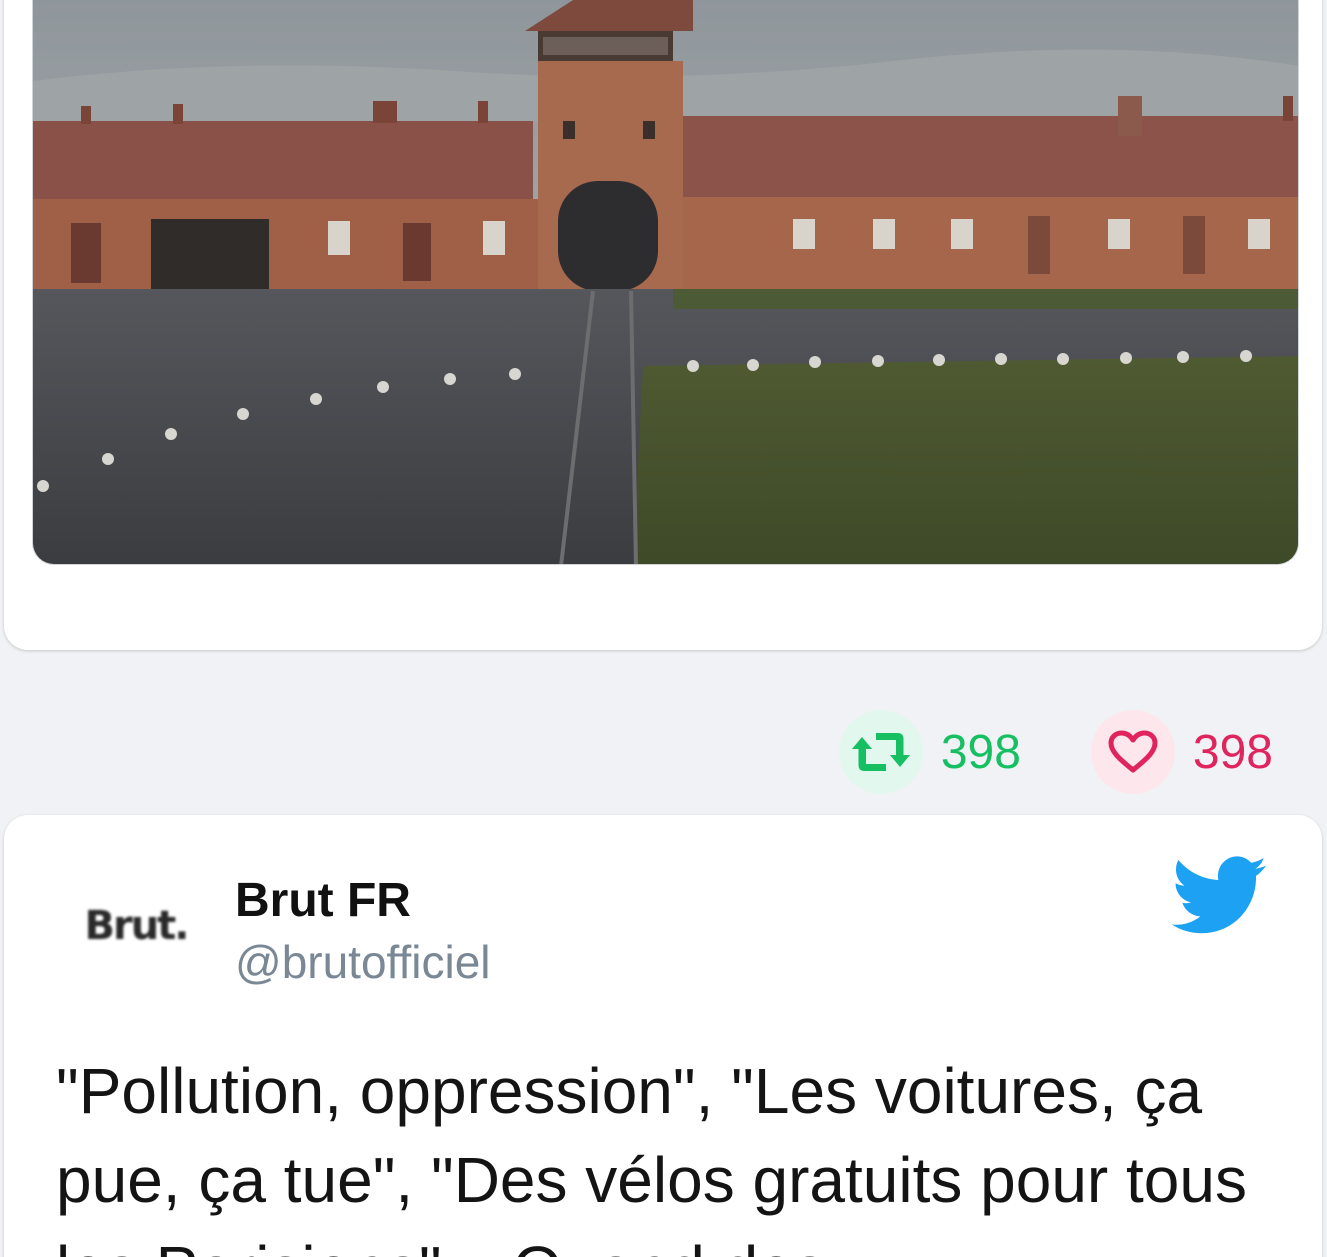 This screenshot has width=1327, height=1257. Describe the element at coordinates (1220, 896) in the screenshot. I see `twitter-bird-icon` at that location.